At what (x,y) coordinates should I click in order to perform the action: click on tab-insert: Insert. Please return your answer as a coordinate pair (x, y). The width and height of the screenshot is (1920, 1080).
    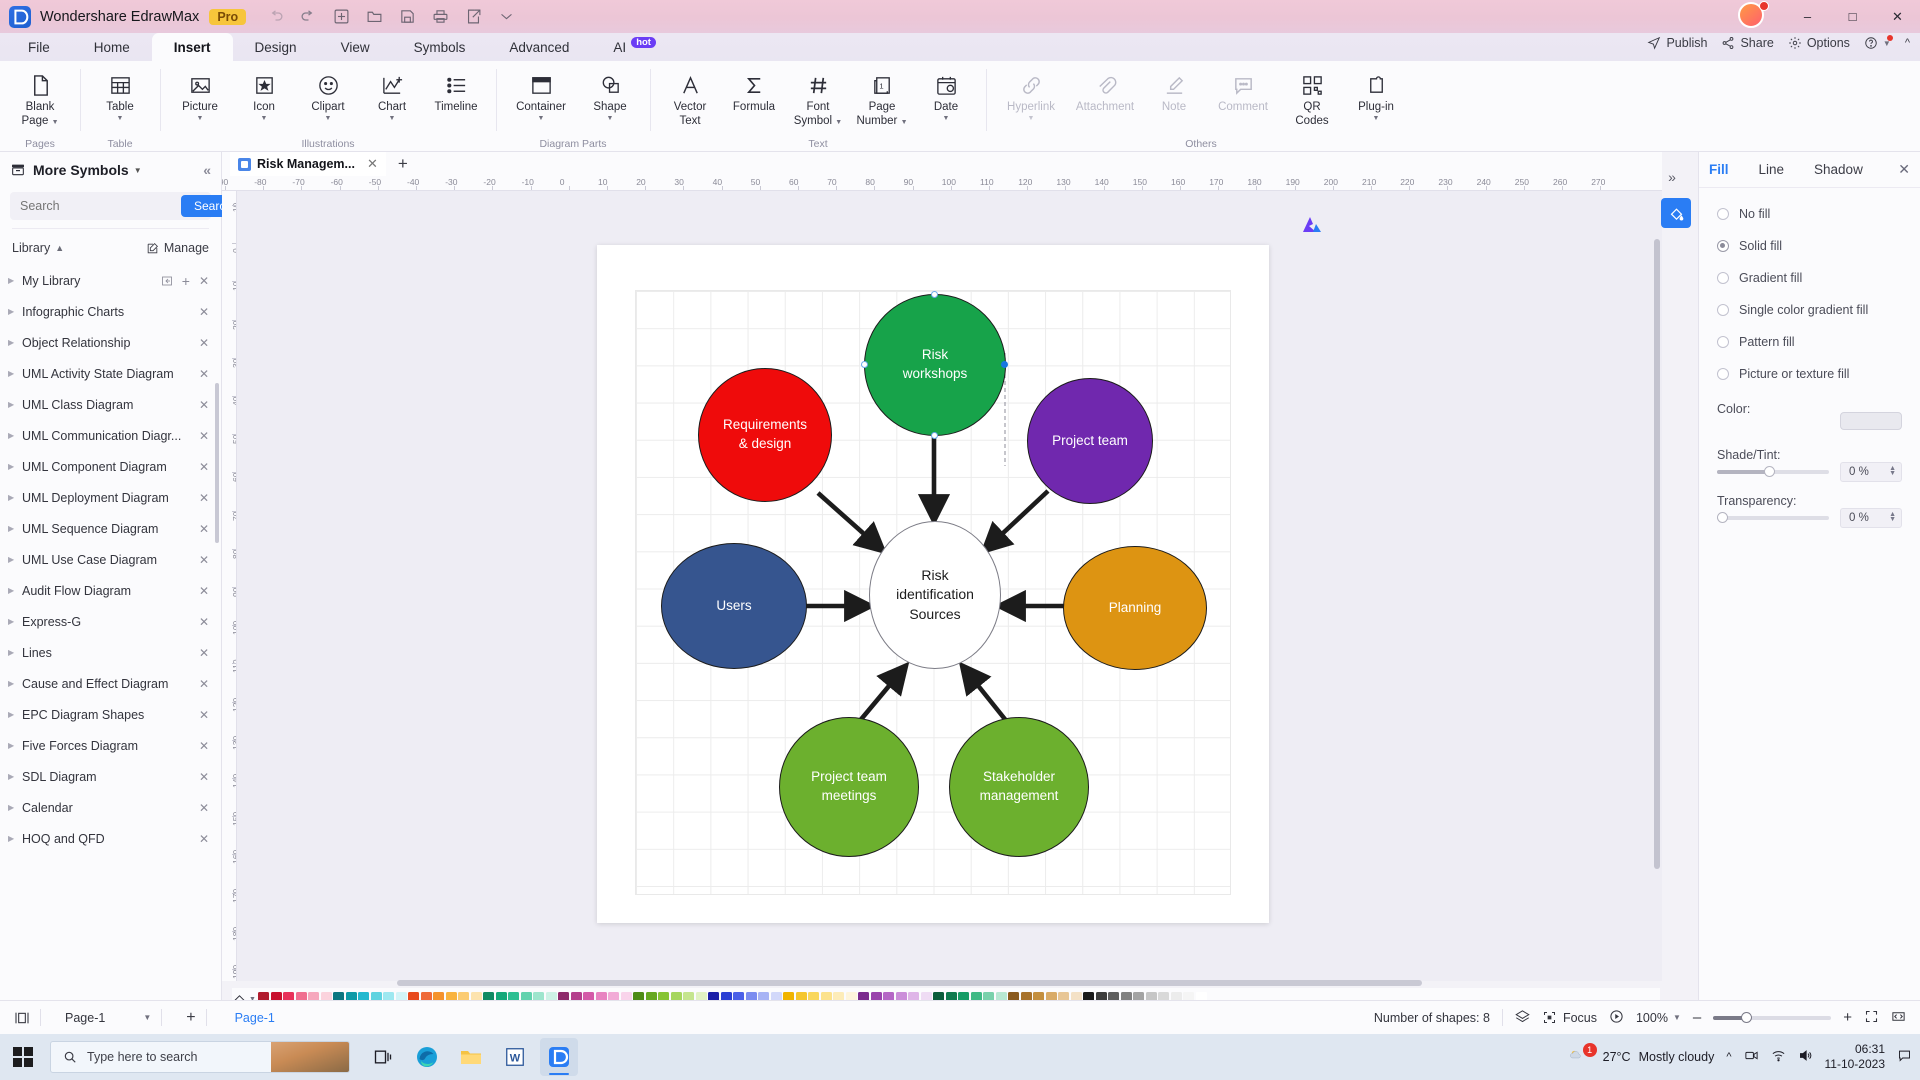
    Looking at the image, I should click on (192, 47).